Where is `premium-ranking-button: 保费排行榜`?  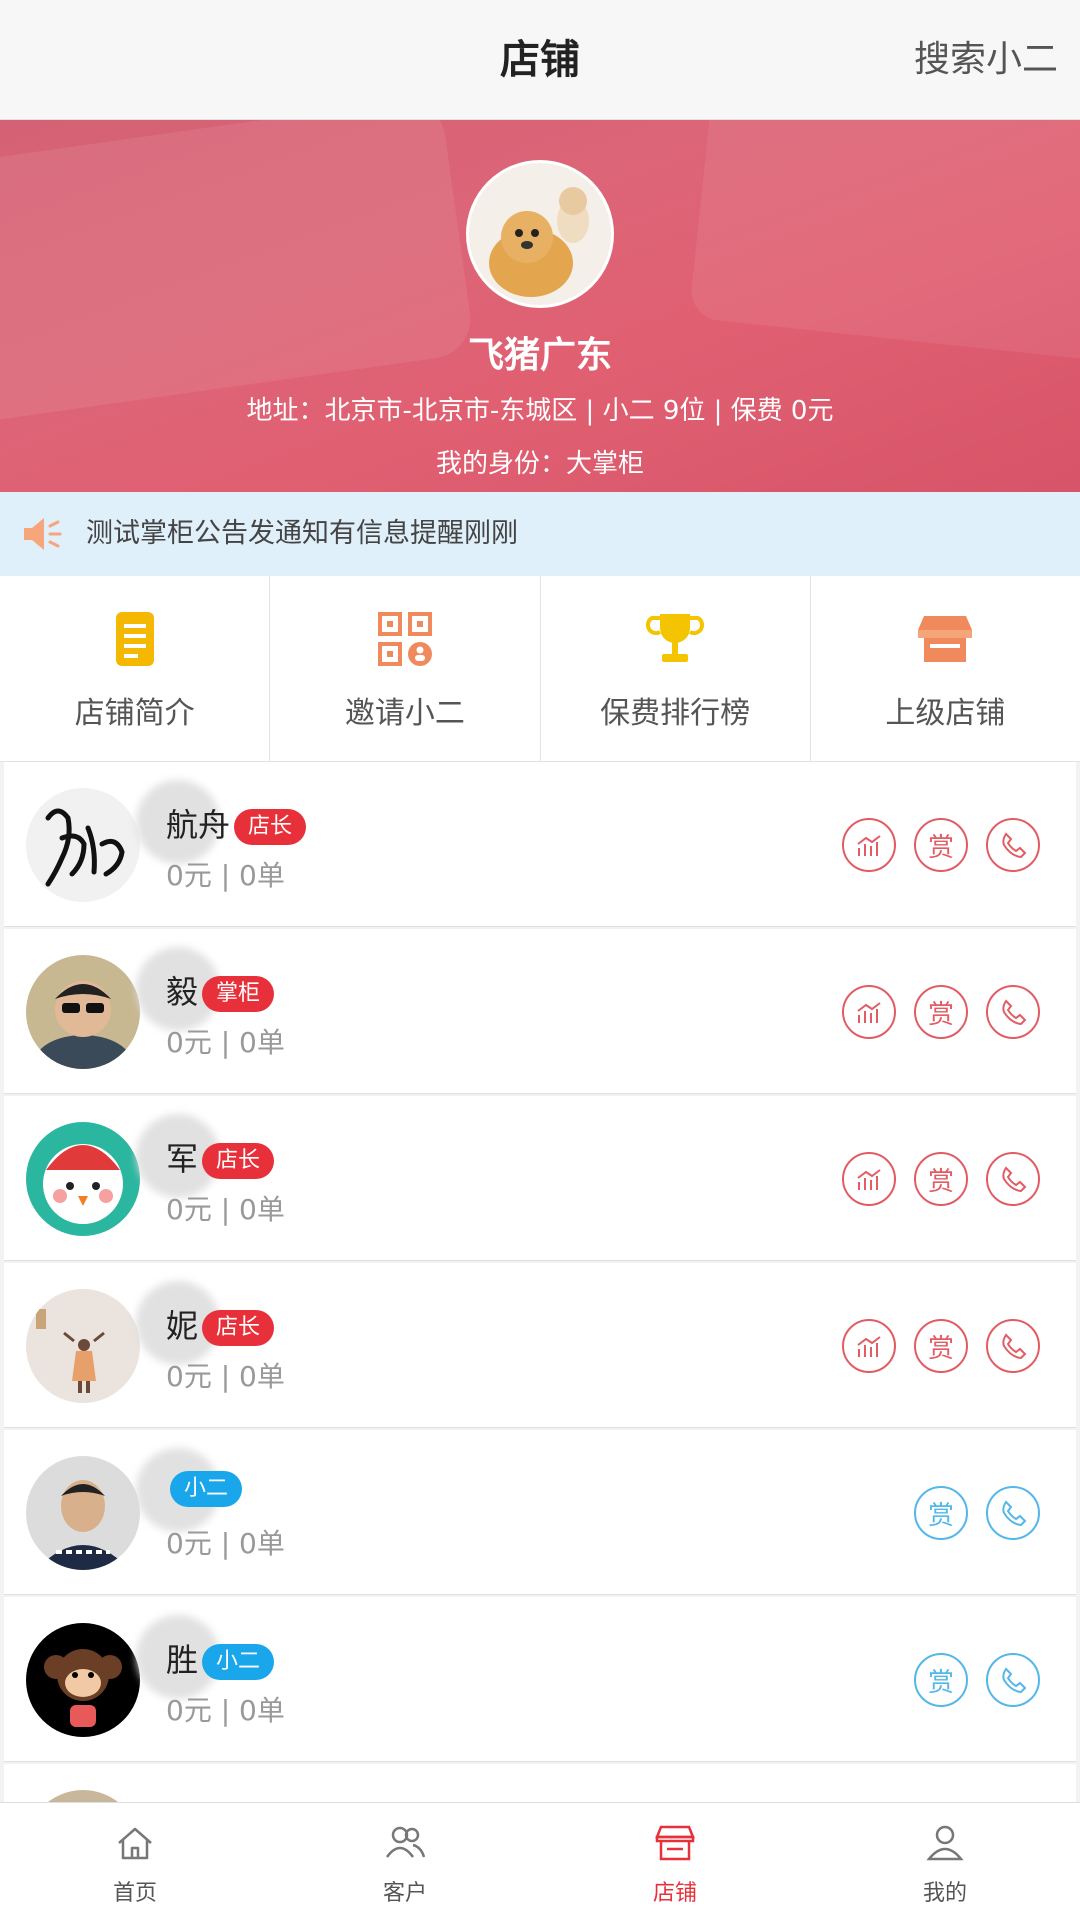
premium-ranking-button: 保费排行榜 is located at coordinates (676, 668).